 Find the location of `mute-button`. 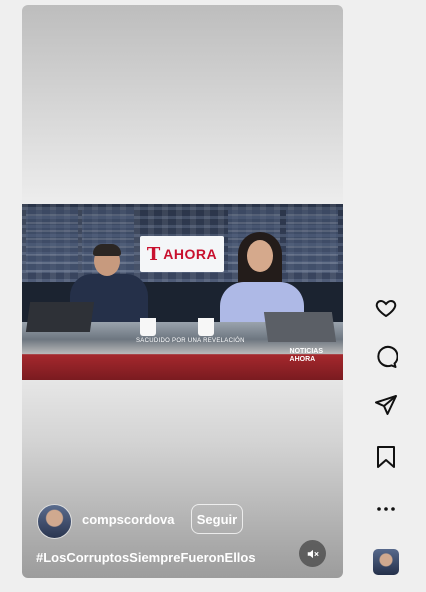

mute-button is located at coordinates (312, 553).